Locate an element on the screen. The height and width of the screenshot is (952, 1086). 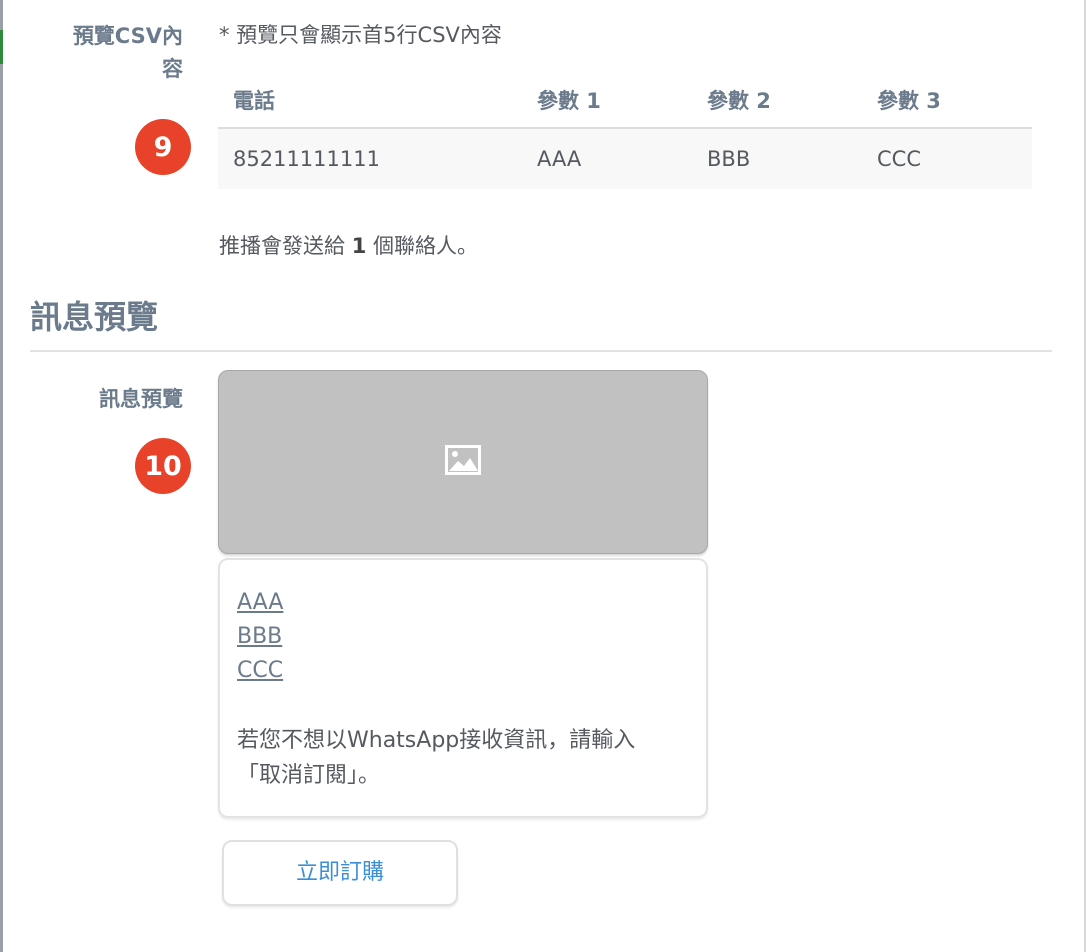
unsubscribe-line-2: 「取消訂閱」。 is located at coordinates (309, 775).